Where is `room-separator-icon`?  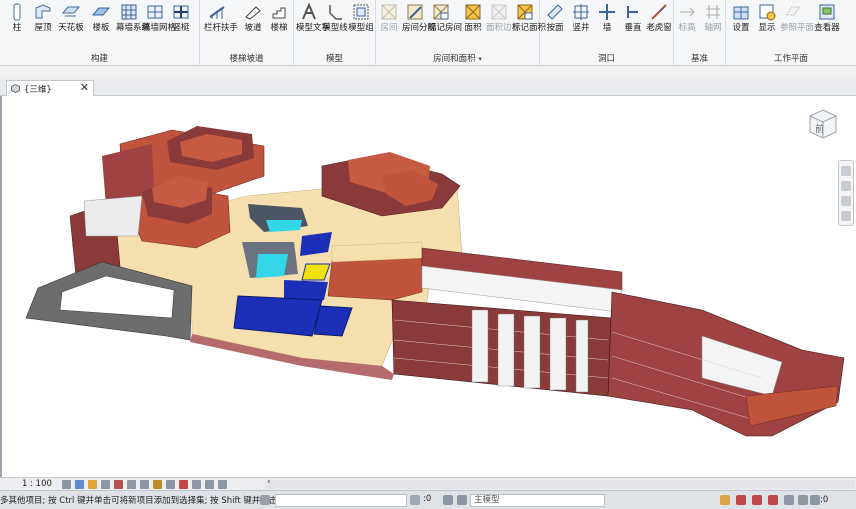 room-separator-icon is located at coordinates (415, 12).